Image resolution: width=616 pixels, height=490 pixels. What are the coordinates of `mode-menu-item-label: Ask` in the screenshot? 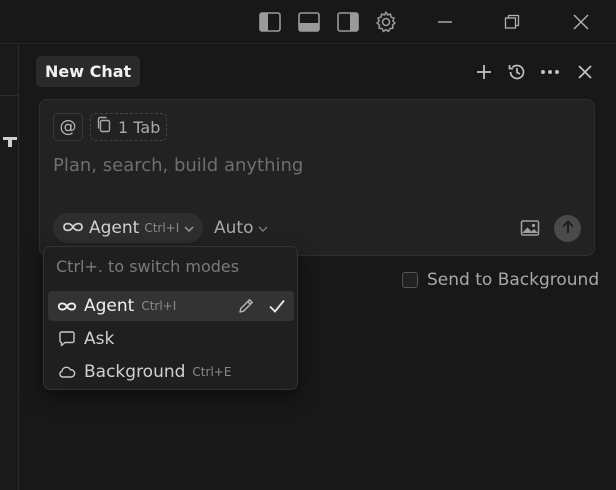 It's located at (99, 339).